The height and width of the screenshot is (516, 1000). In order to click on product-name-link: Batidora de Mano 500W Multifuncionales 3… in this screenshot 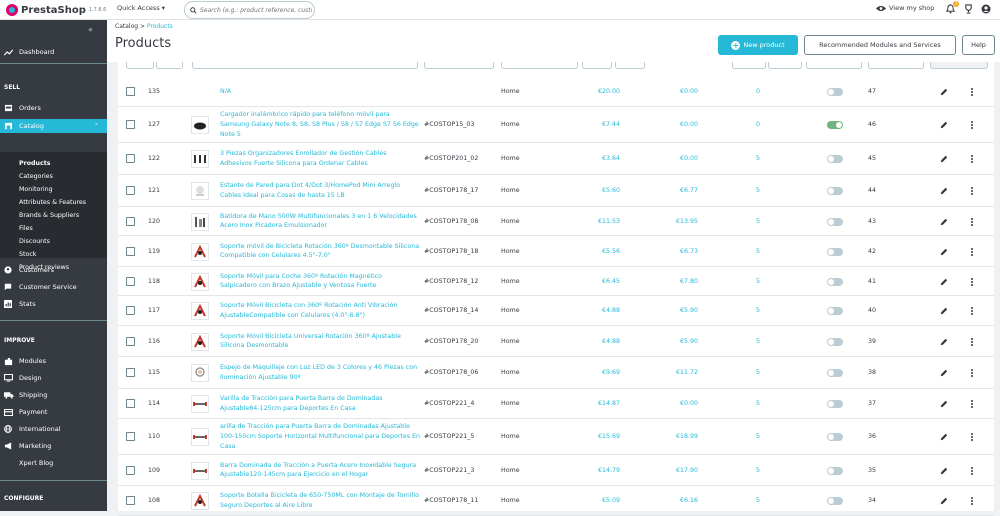, I will do `click(320, 222)`.